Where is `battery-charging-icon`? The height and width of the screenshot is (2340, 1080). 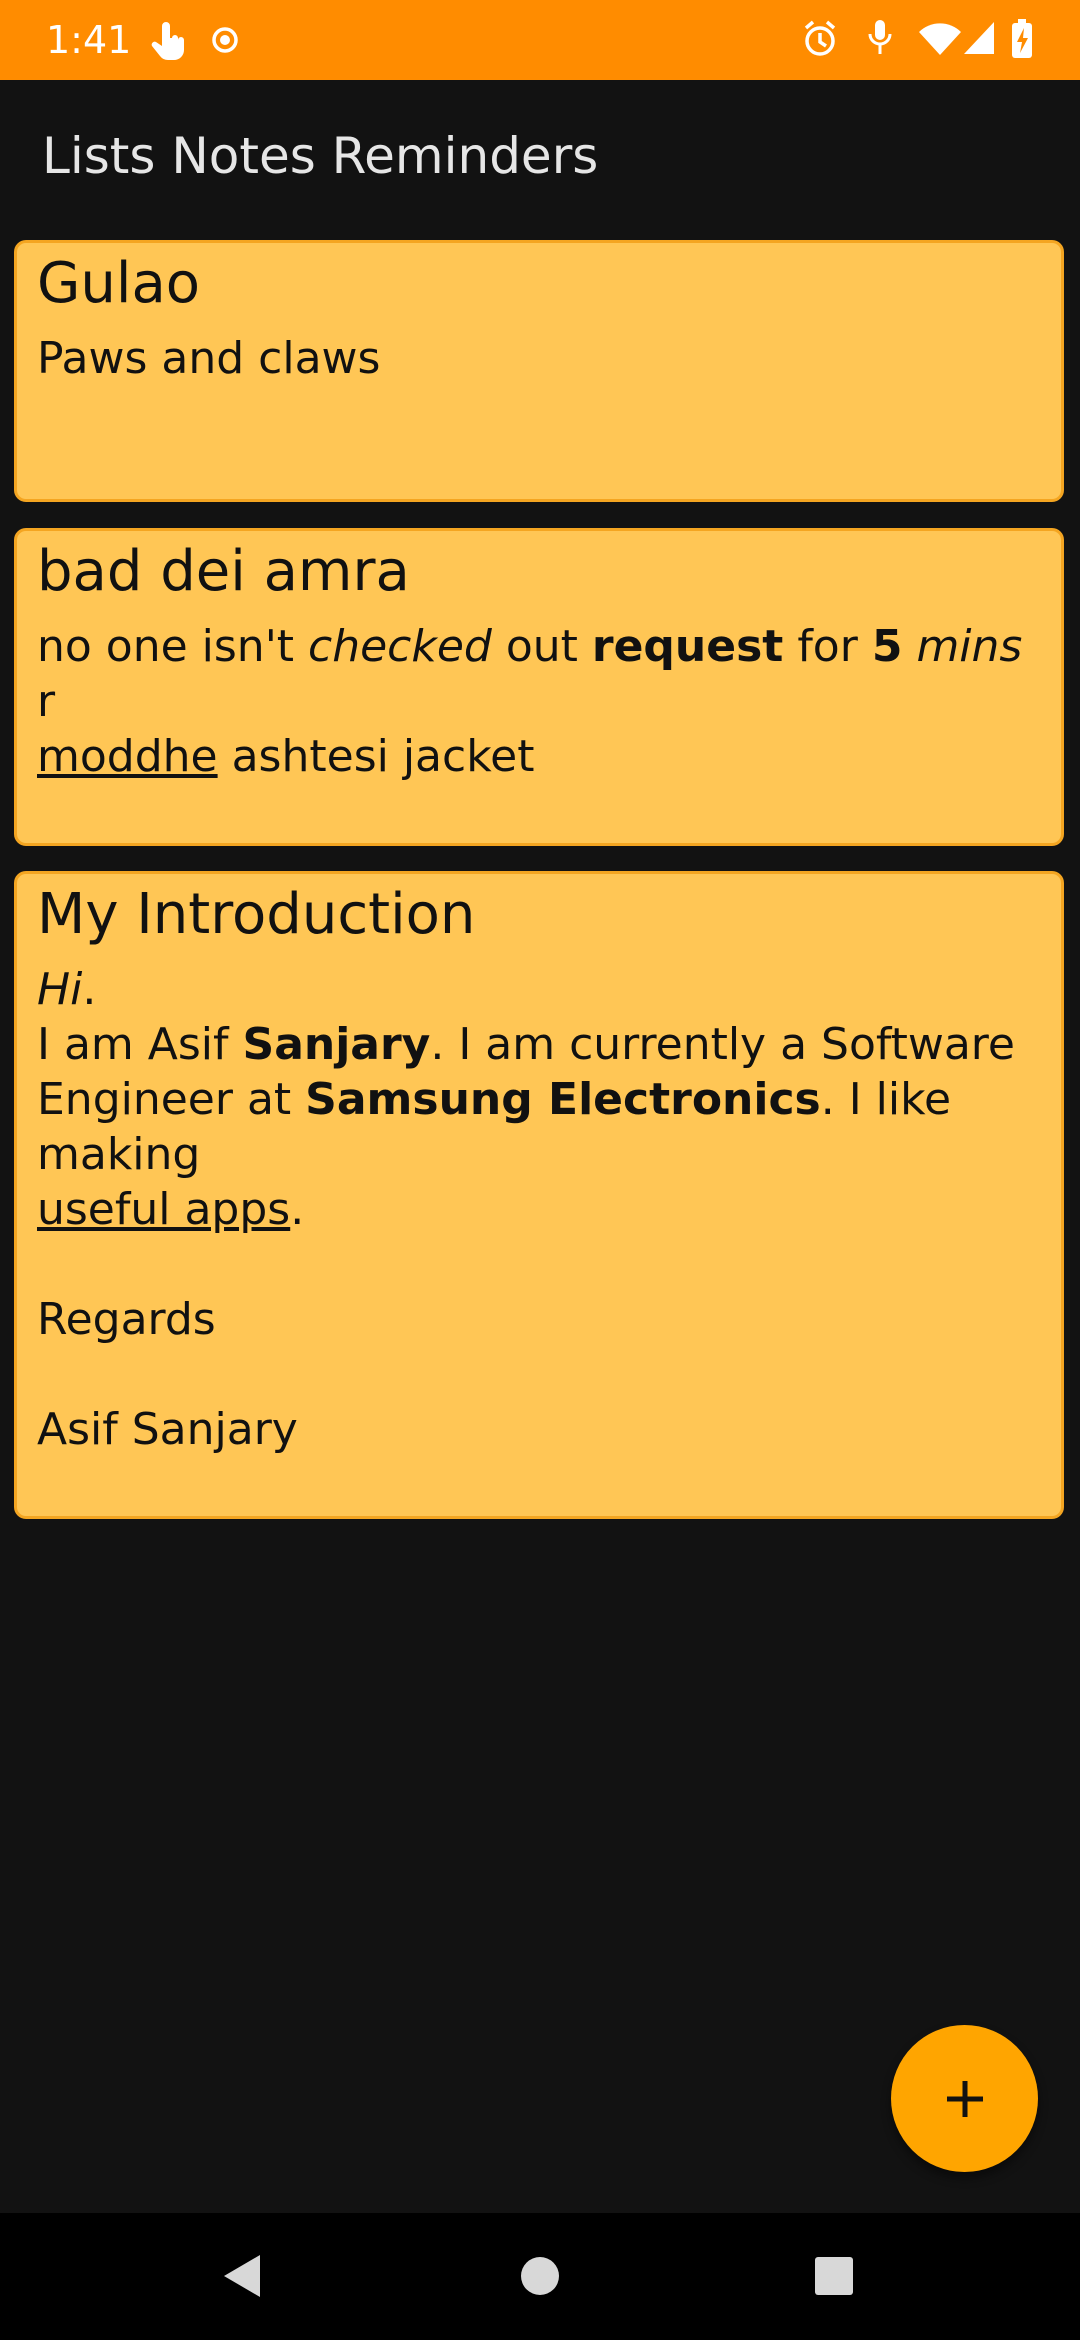
battery-charging-icon is located at coordinates (1022, 38).